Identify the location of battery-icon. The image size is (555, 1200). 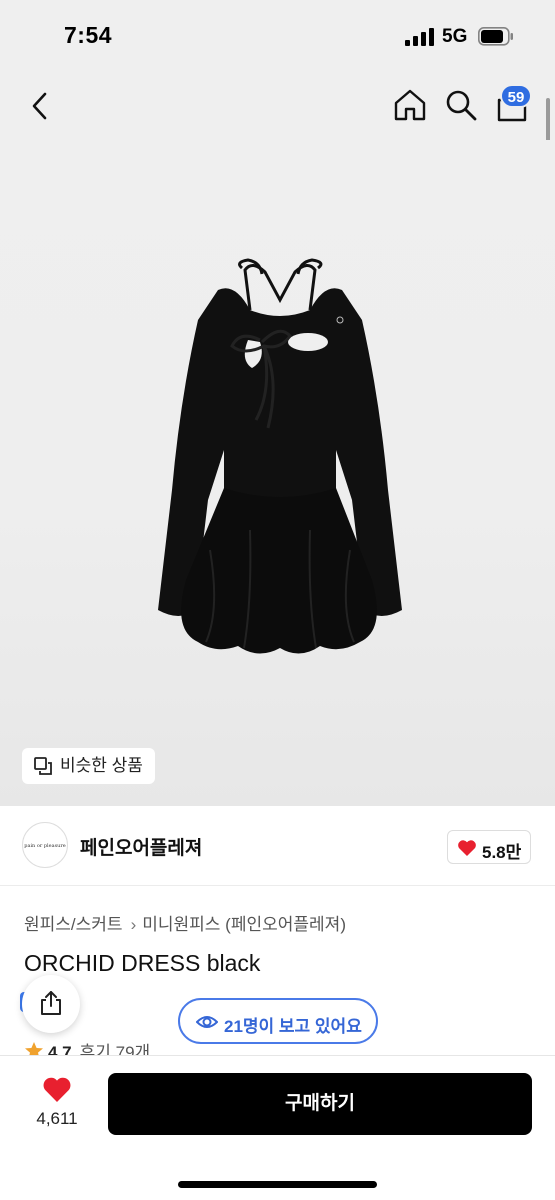
(495, 36).